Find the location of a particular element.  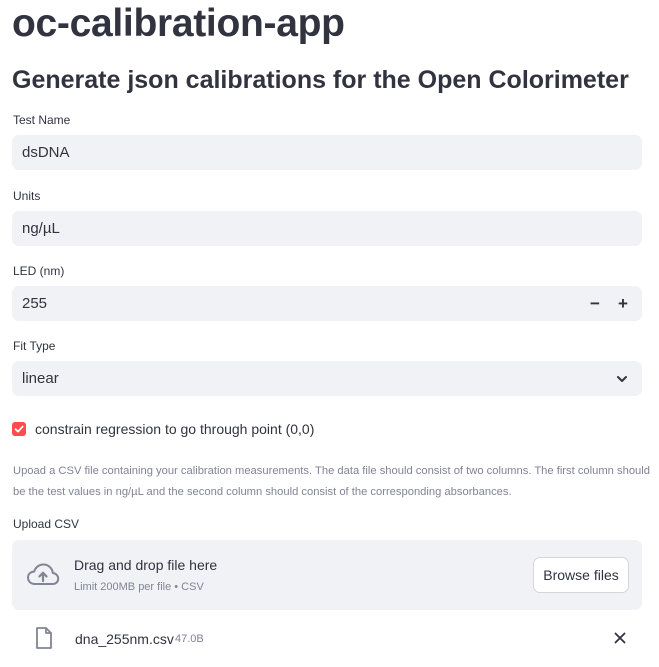

units-input is located at coordinates (327, 228).